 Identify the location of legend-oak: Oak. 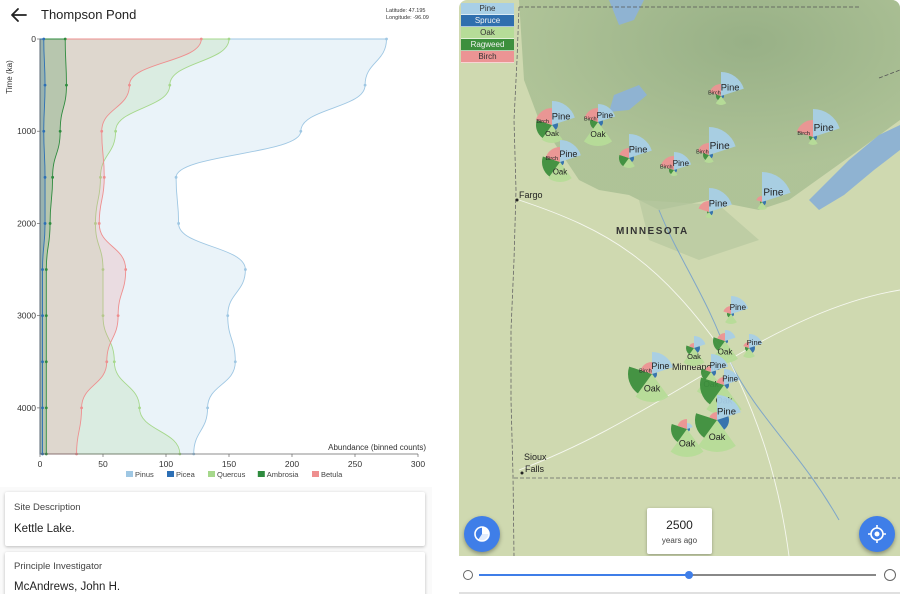
(487, 33).